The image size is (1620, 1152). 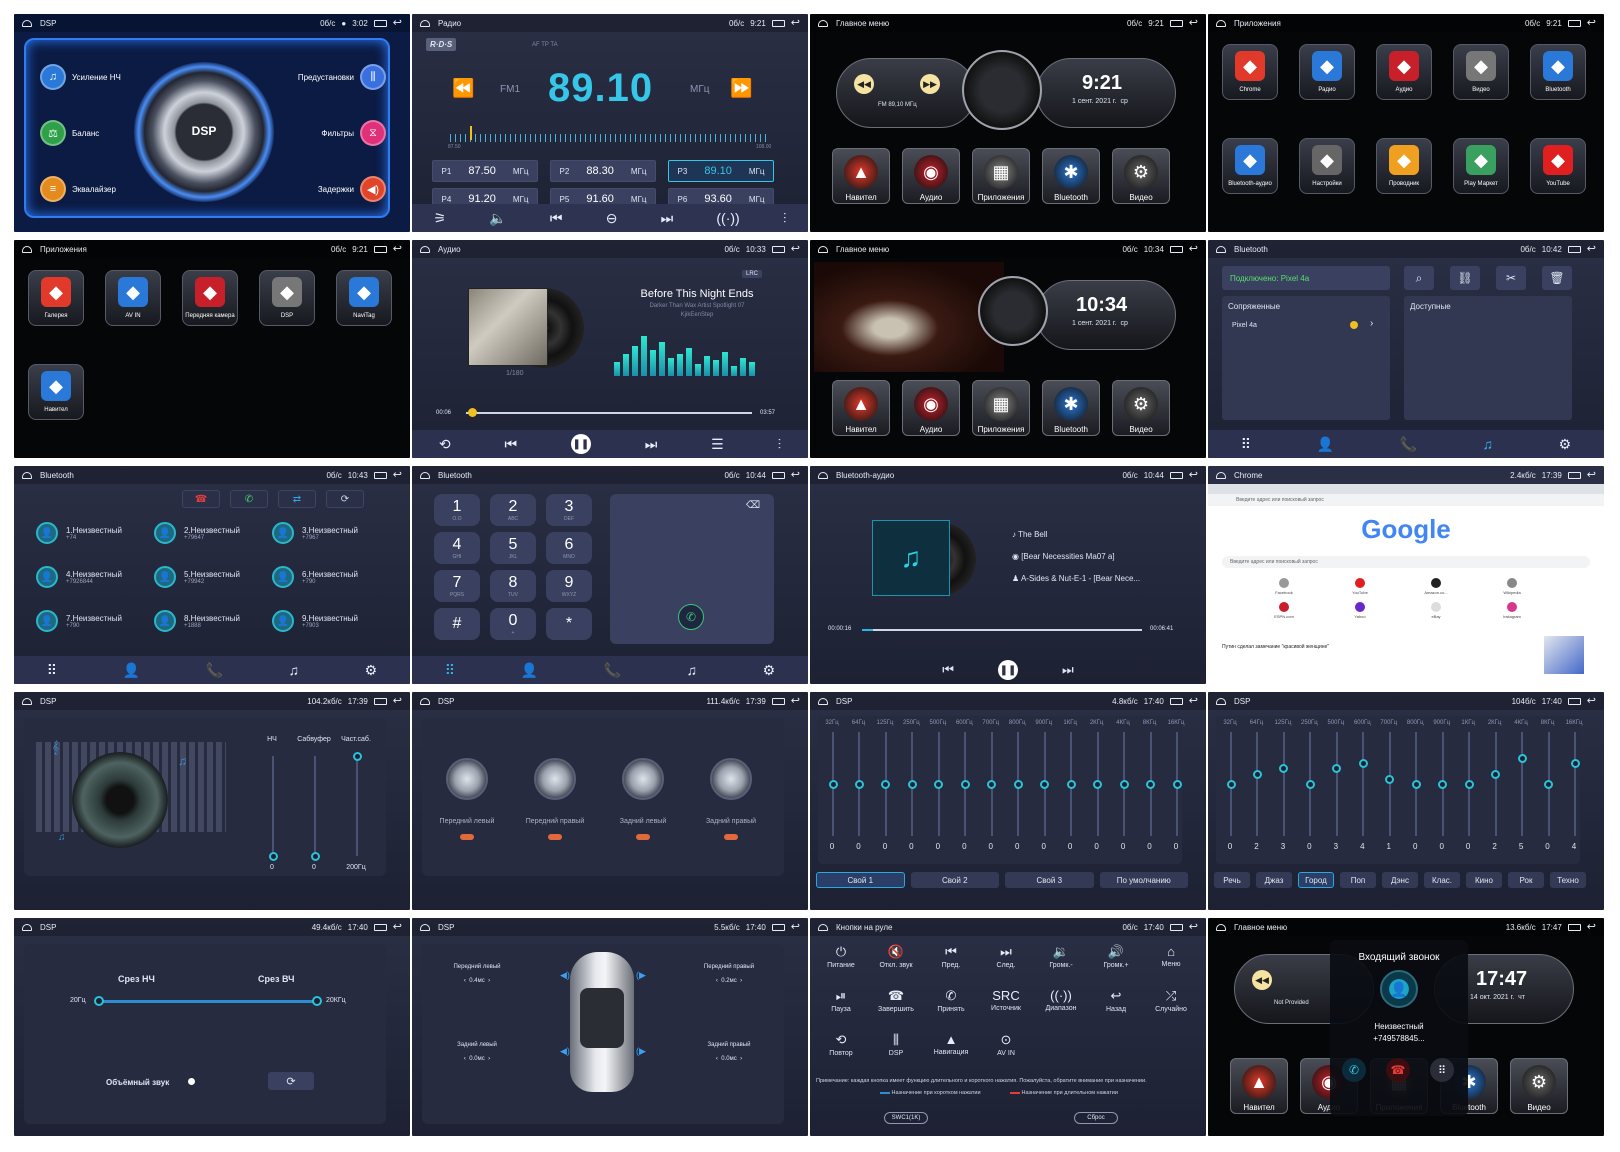 I want to click on seek-back-icon: ⏪, so click(x=463, y=88).